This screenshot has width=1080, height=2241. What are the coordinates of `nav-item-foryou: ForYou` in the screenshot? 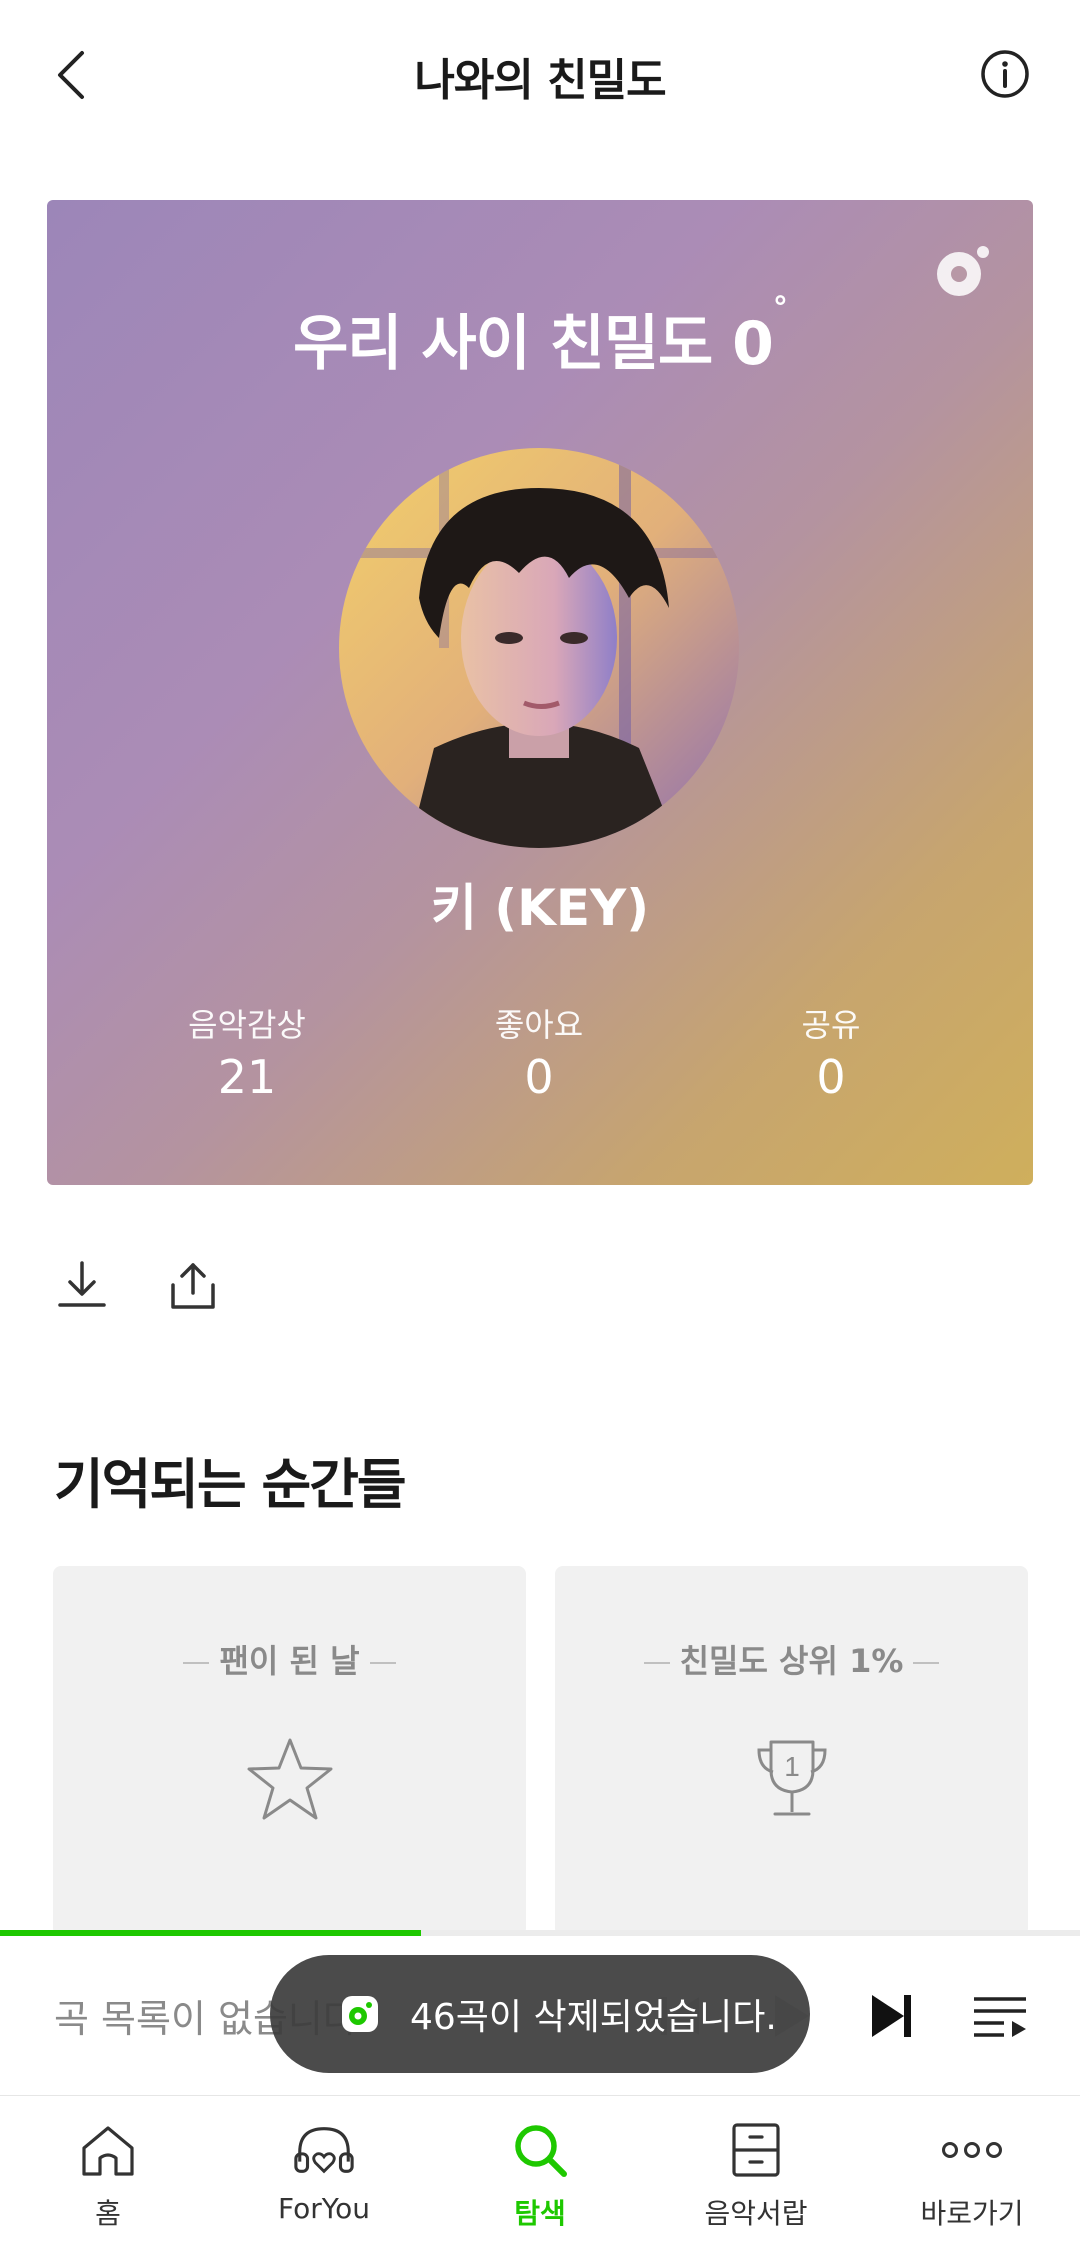 It's located at (324, 2168).